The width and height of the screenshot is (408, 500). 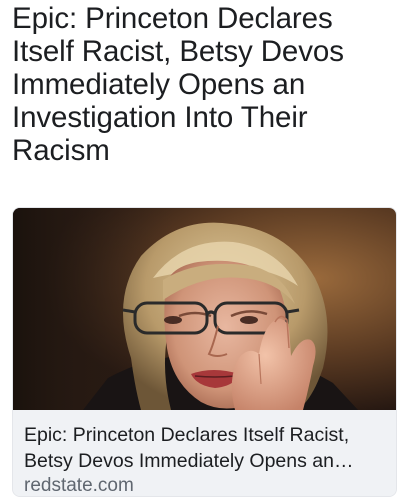 I want to click on link-preview-domain: redstate.com, so click(x=79, y=485).